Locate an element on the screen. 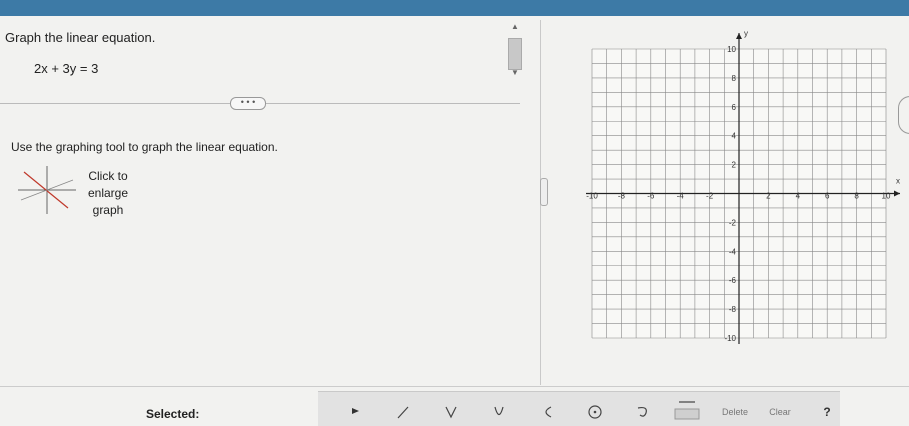  y-axis-label: y is located at coordinates (746, 33).